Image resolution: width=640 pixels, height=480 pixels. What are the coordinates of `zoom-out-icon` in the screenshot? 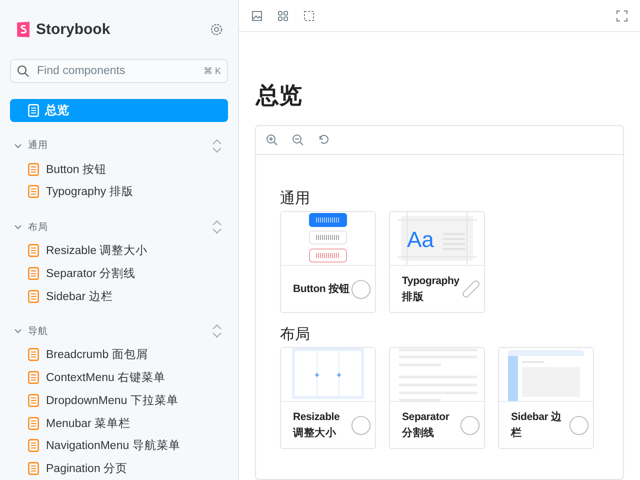 It's located at (298, 140).